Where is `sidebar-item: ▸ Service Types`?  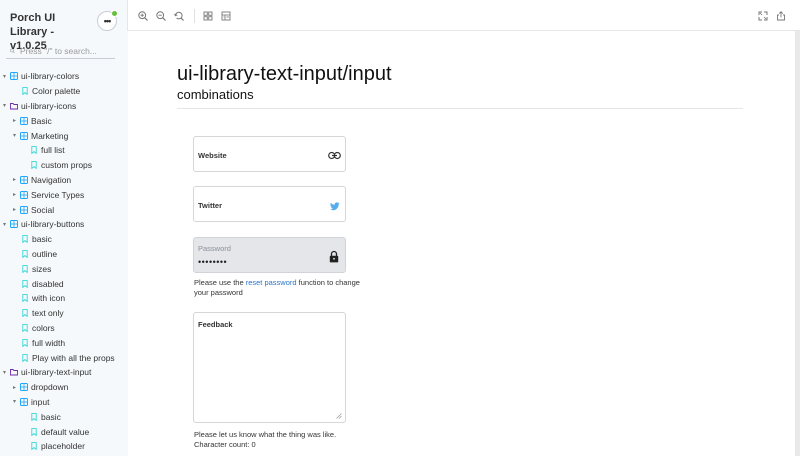 sidebar-item: ▸ Service Types is located at coordinates (63, 194).